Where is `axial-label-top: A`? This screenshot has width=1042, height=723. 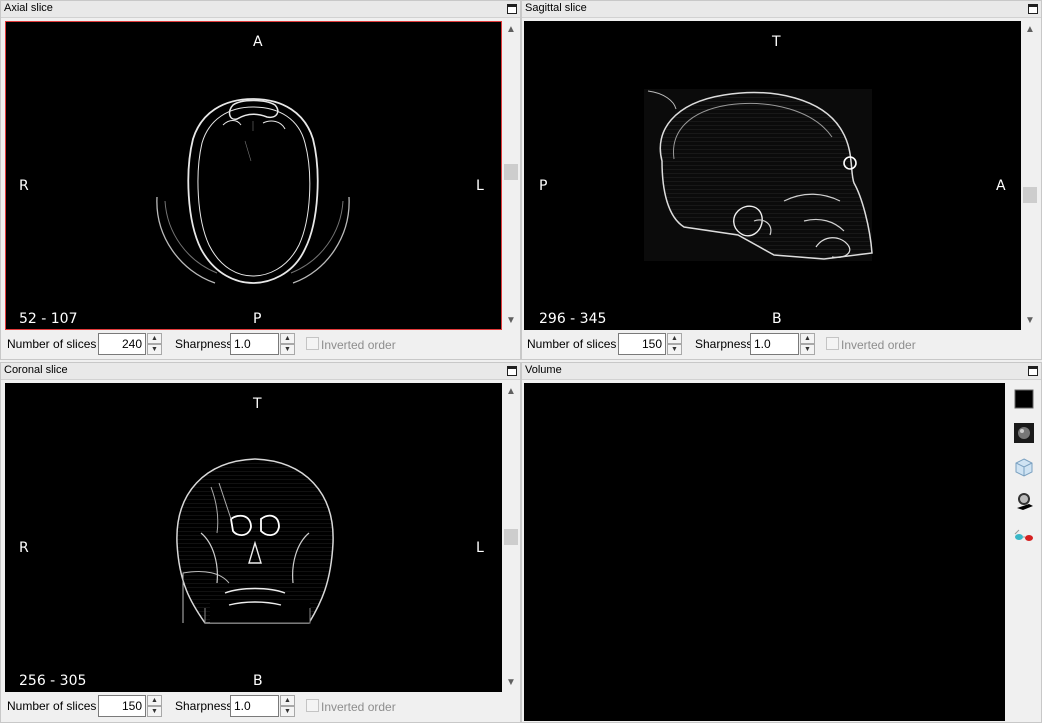 axial-label-top: A is located at coordinates (258, 42).